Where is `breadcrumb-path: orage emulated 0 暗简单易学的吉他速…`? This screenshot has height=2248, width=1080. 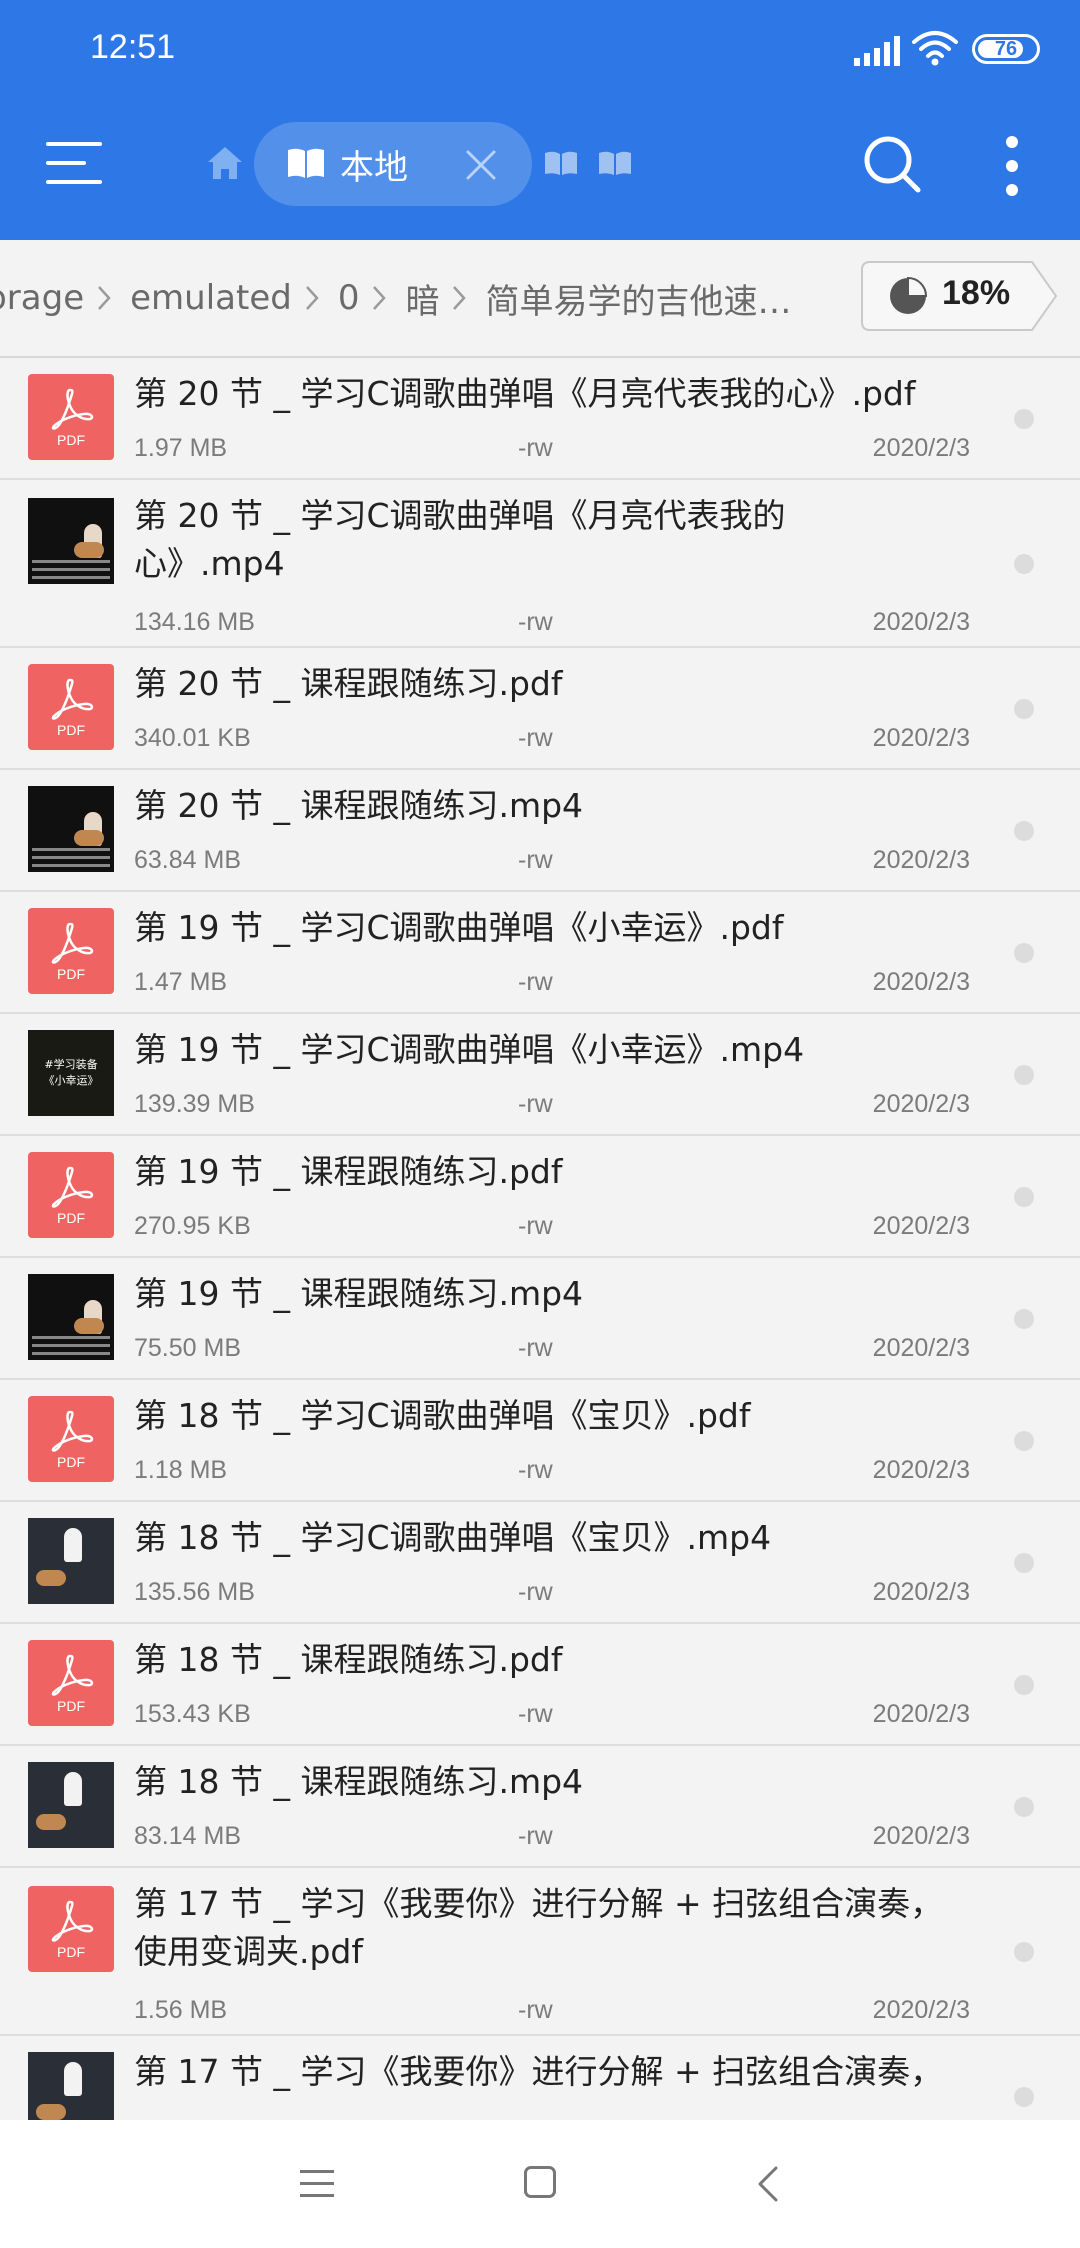
breadcrumb-path: orage emulated 0 暗简单易学的吉他速… is located at coordinates (395, 298).